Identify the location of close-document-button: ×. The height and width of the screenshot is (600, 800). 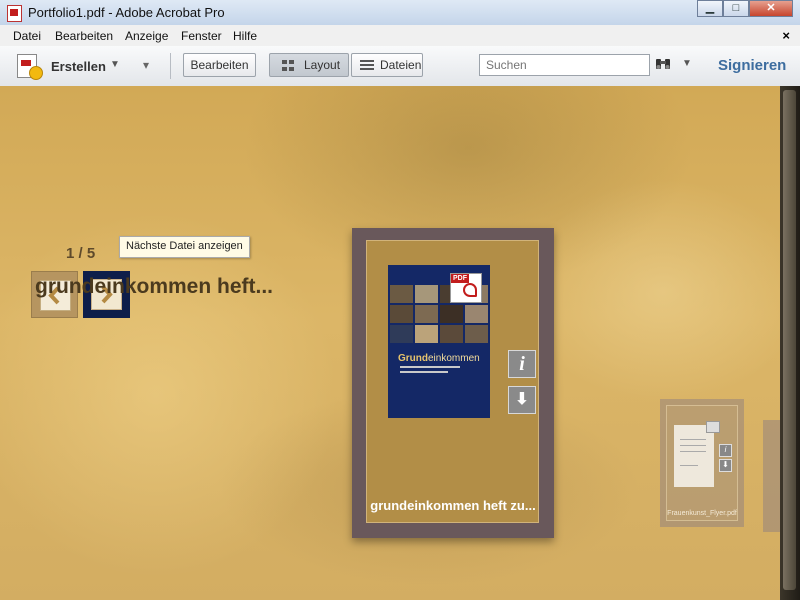
(786, 35).